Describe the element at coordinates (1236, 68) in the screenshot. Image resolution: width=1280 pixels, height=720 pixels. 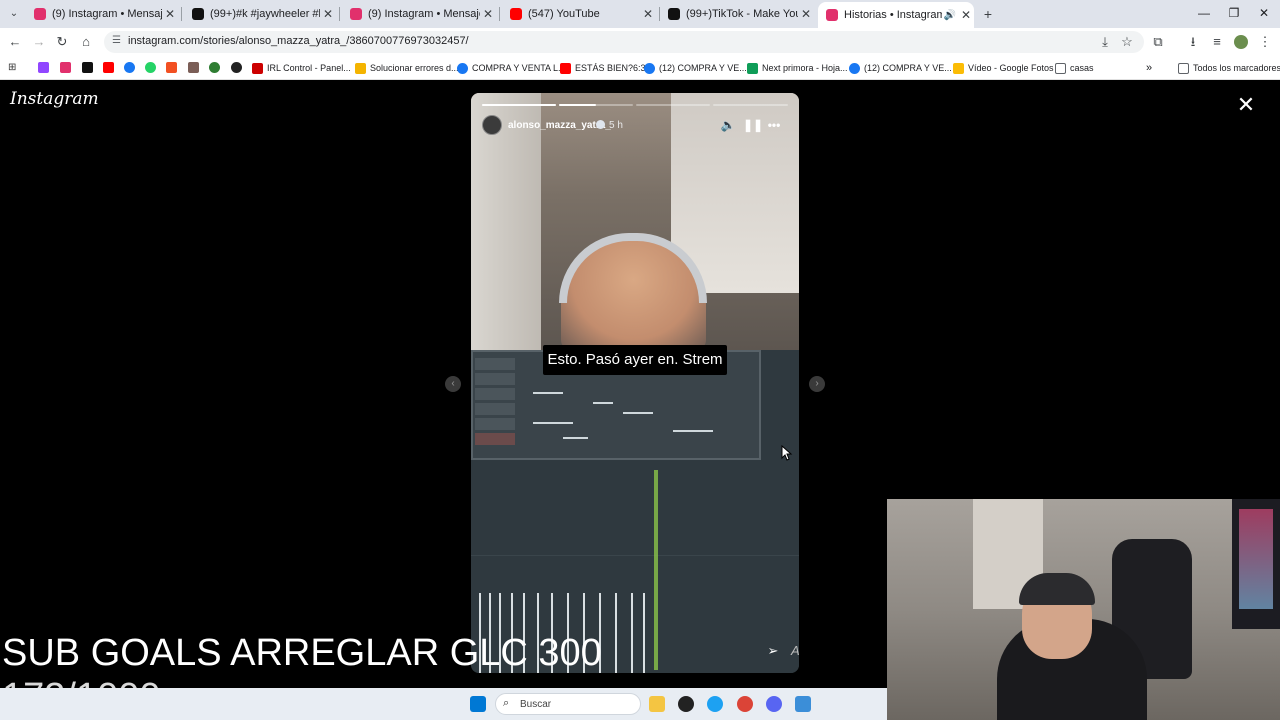
I see `bookmark-label: Todos los marcadores` at that location.